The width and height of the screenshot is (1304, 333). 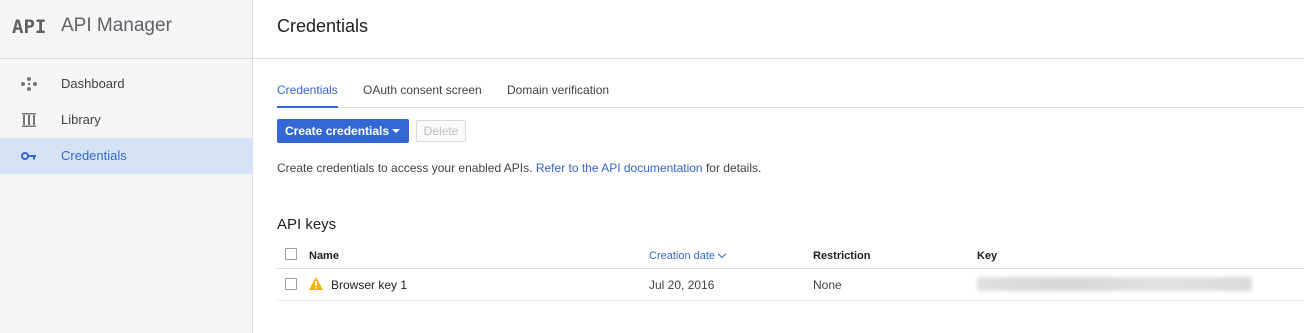 I want to click on create-credentials-button: Create credentials, so click(x=343, y=131).